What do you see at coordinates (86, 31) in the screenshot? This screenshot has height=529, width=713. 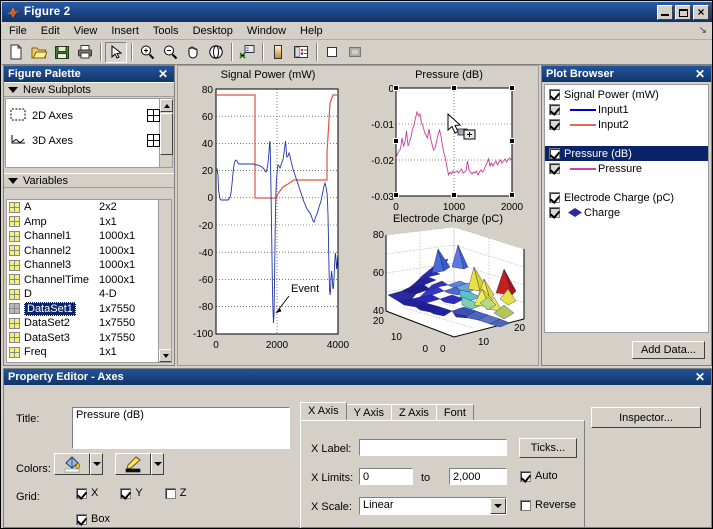 I see `menu-item-view: View` at bounding box center [86, 31].